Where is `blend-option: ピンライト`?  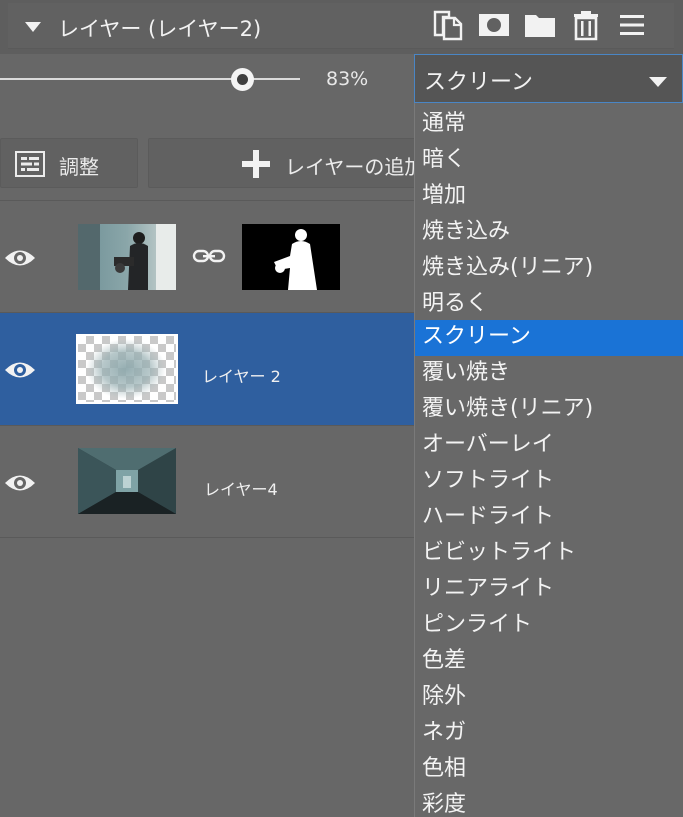 blend-option: ピンライト is located at coordinates (549, 626).